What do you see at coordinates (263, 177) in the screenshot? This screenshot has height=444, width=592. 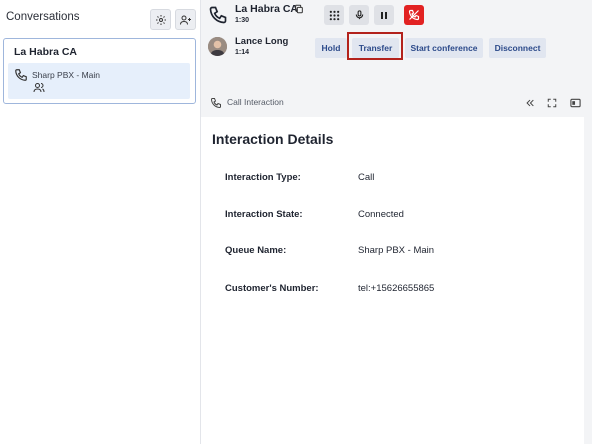 I see `interaction-type-label: Interaction Type:` at bounding box center [263, 177].